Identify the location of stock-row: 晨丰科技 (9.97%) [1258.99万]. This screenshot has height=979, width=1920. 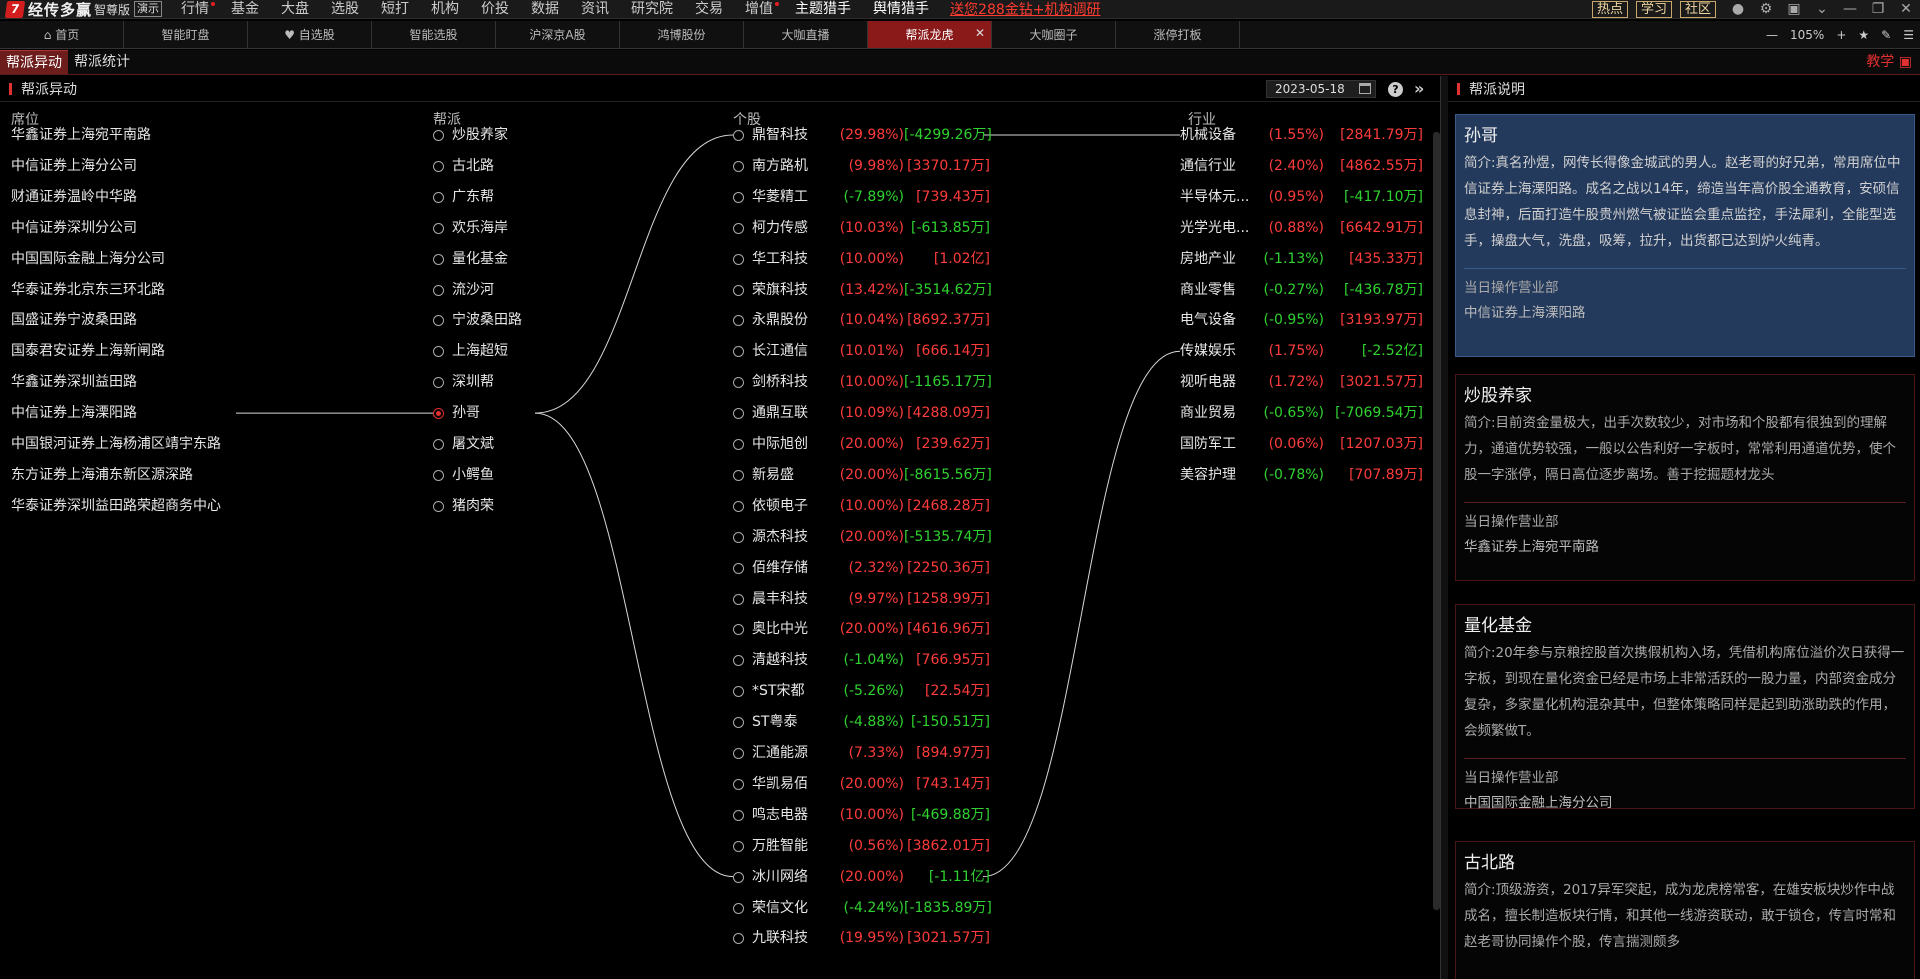
(861, 599).